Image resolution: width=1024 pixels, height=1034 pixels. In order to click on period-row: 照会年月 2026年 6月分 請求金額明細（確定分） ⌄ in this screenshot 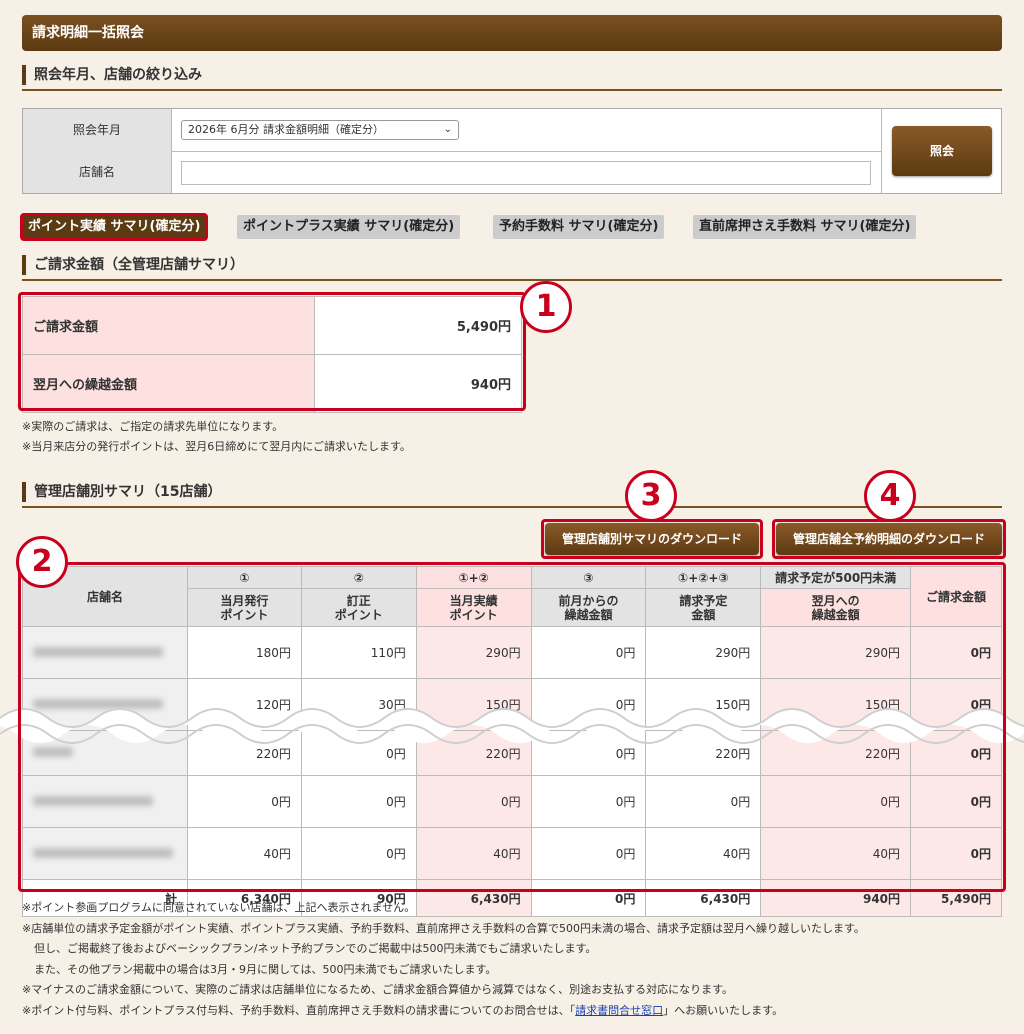, I will do `click(452, 130)`.